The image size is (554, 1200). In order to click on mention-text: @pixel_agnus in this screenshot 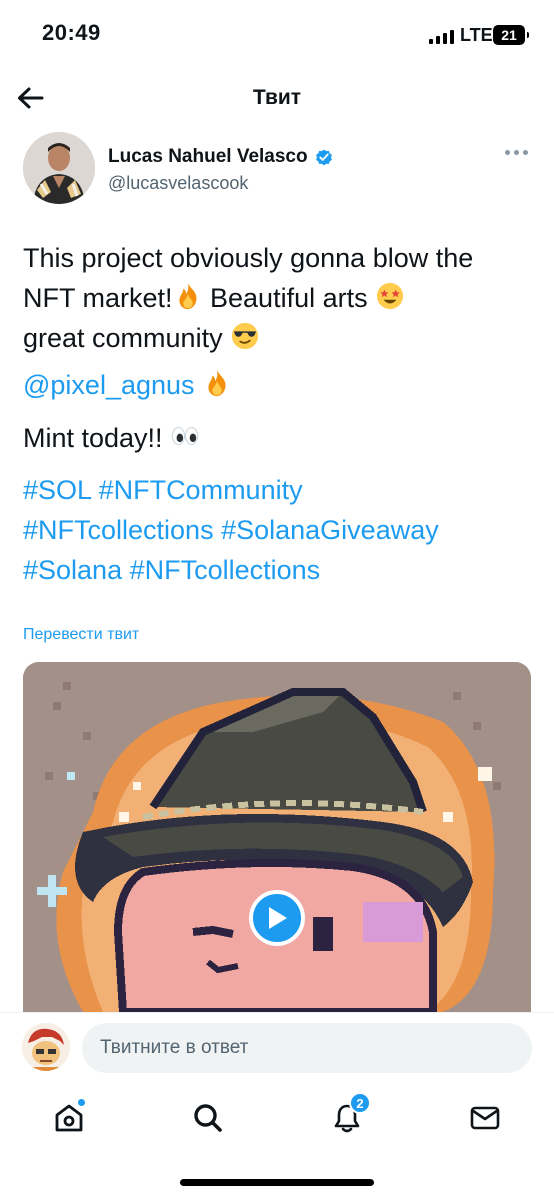, I will do `click(109, 385)`.